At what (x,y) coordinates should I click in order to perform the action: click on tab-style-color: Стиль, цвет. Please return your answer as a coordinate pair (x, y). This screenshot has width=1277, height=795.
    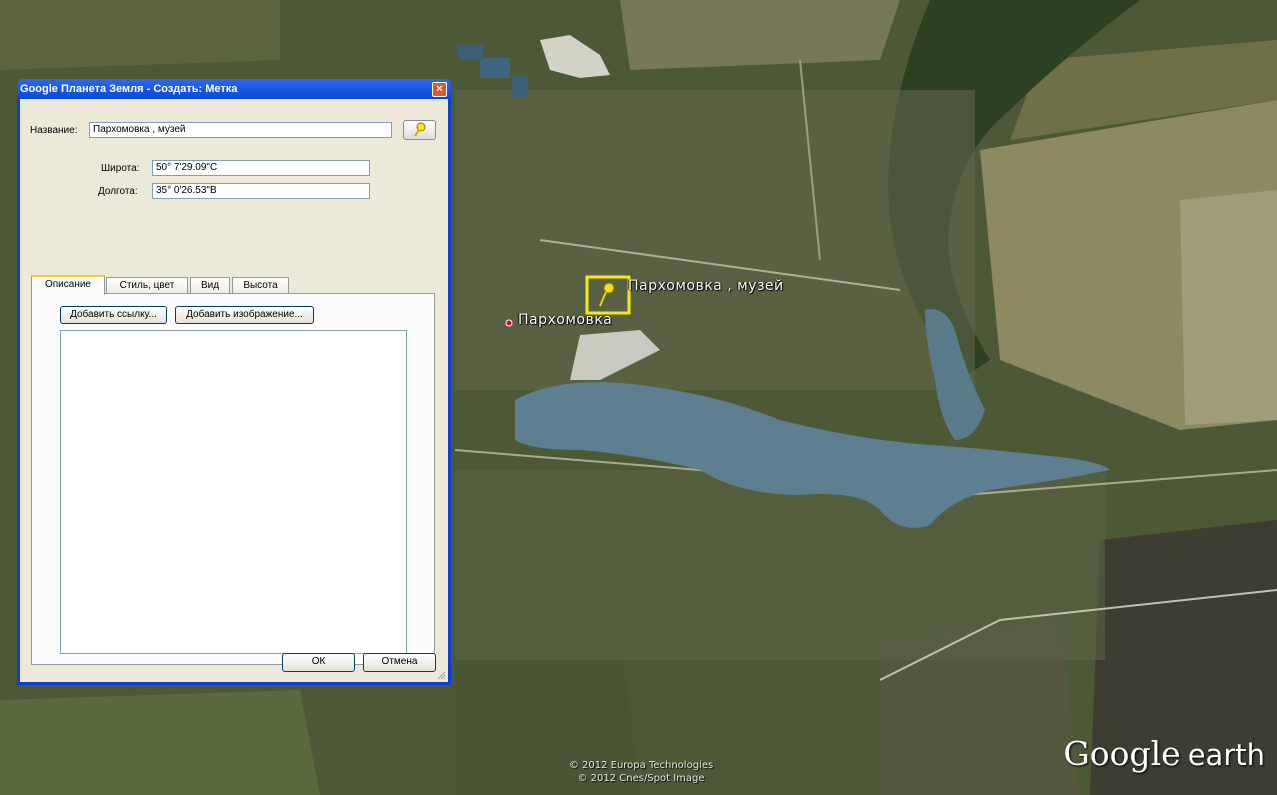
    Looking at the image, I should click on (147, 285).